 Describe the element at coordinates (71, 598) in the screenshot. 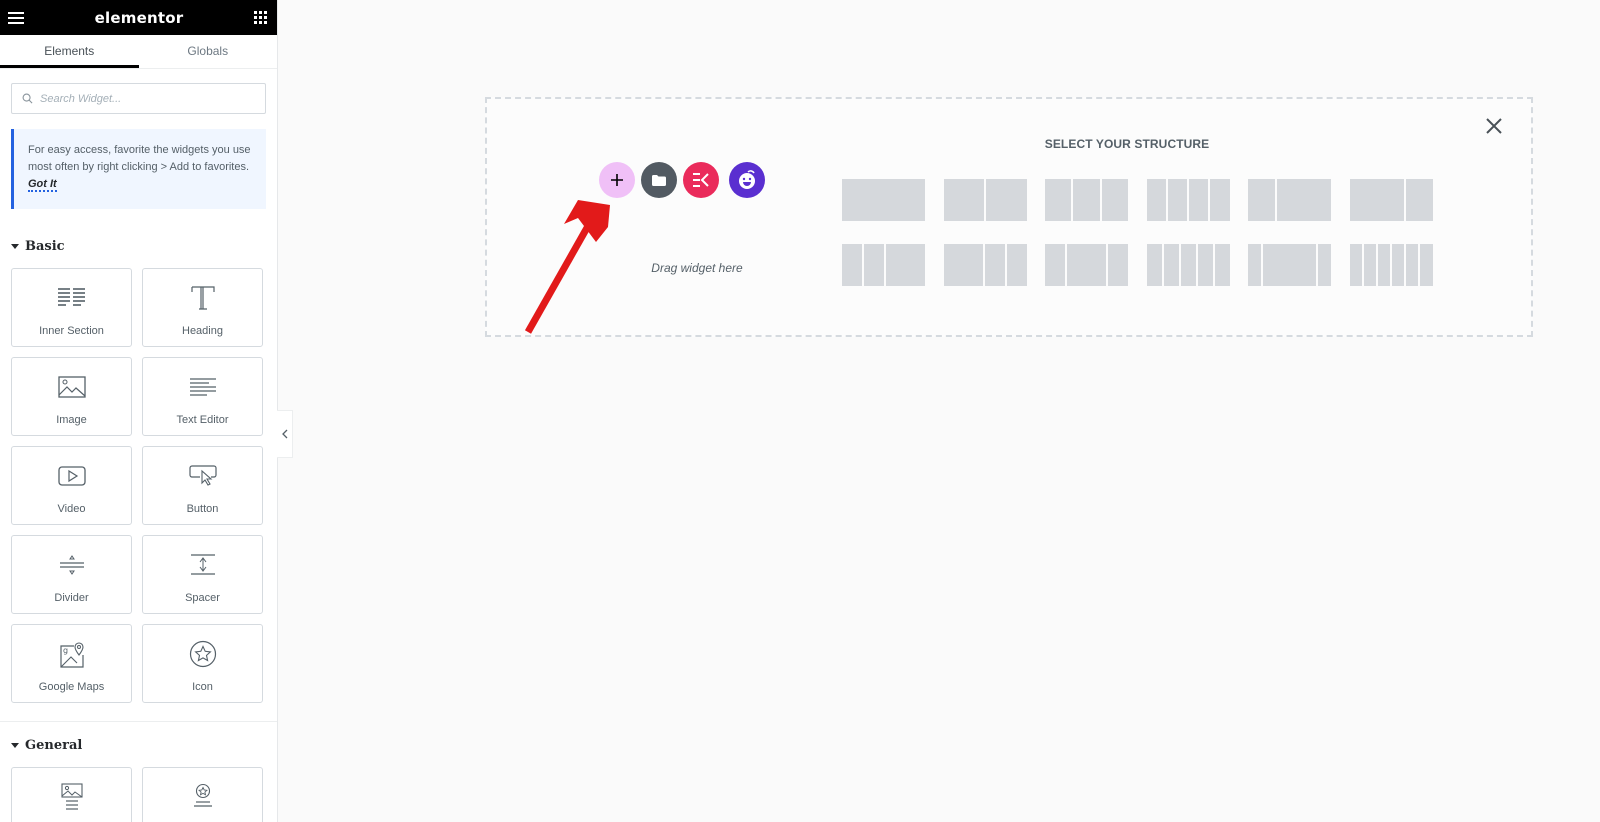

I see `widget-label: Divider` at that location.